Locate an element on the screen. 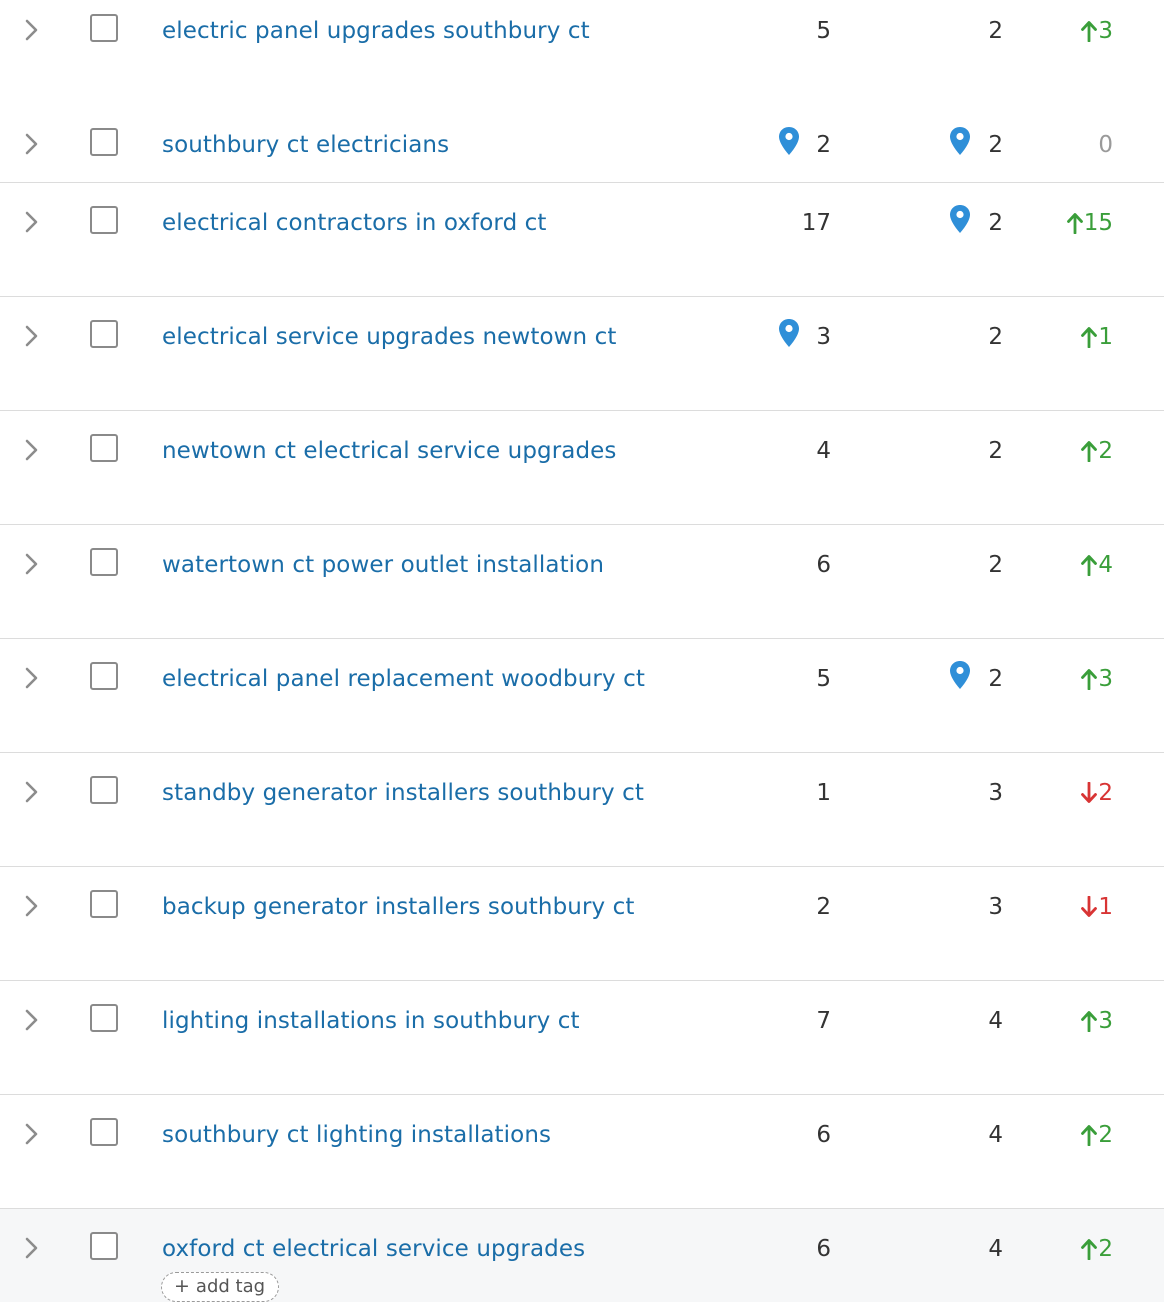 This screenshot has height=1302, width=1164. change-value: 15 is located at coordinates (1098, 223).